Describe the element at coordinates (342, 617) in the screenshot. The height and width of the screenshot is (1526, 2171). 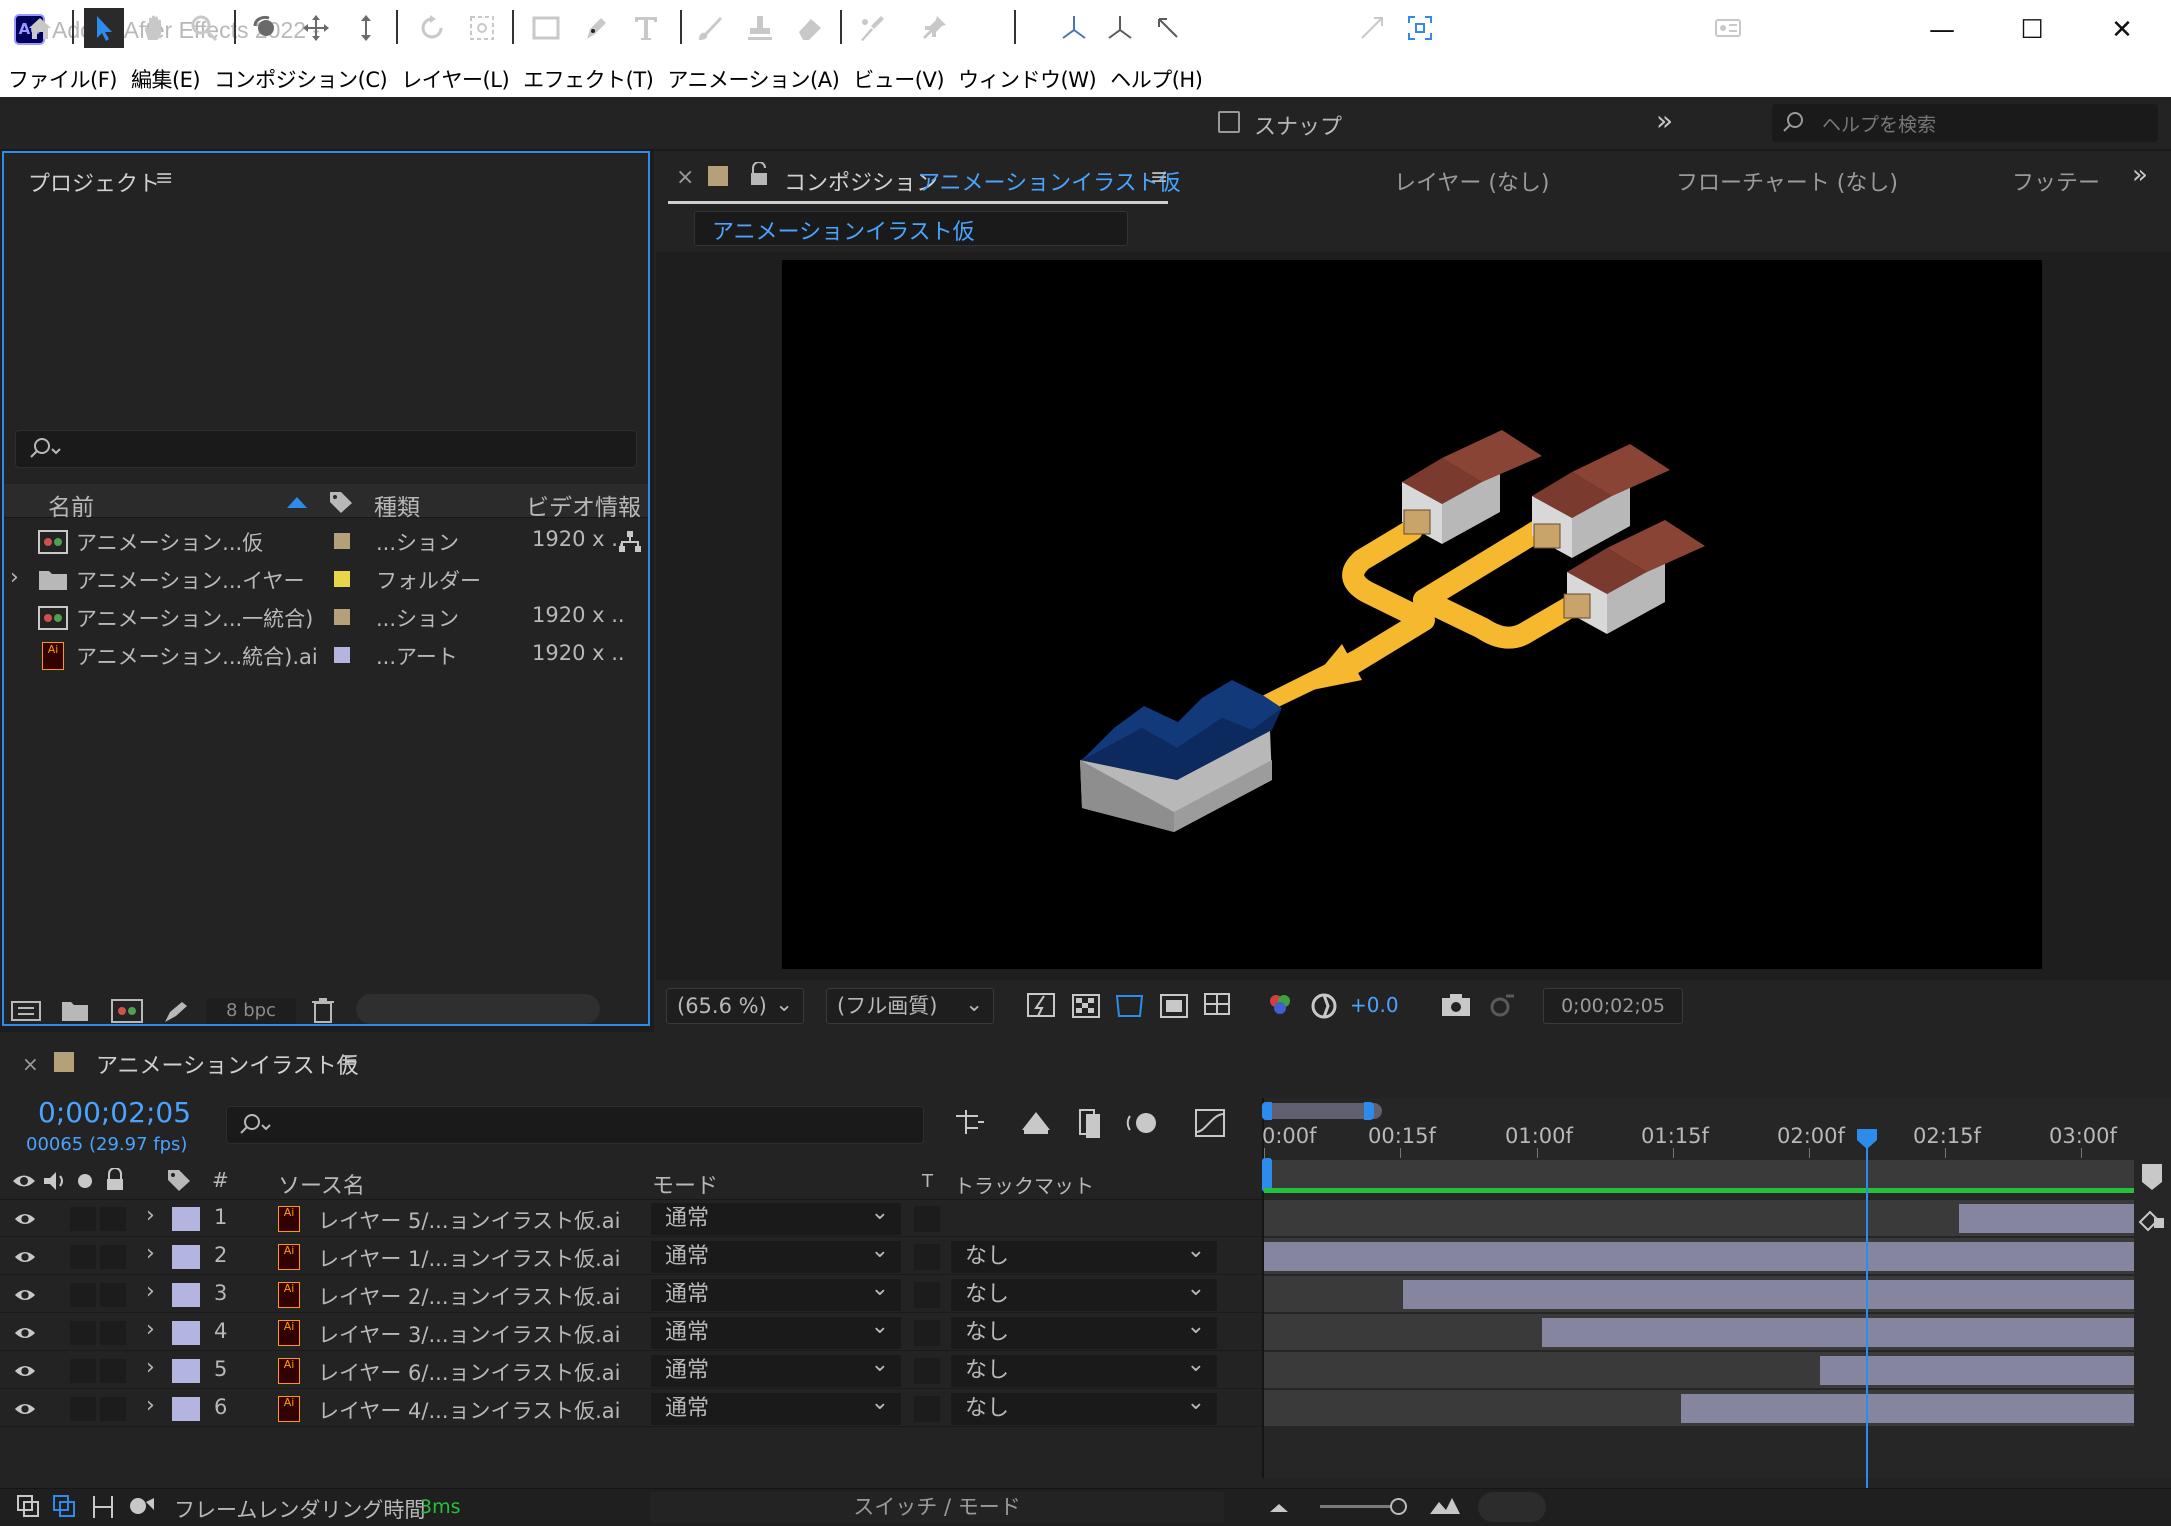
I see `label-swatch` at that location.